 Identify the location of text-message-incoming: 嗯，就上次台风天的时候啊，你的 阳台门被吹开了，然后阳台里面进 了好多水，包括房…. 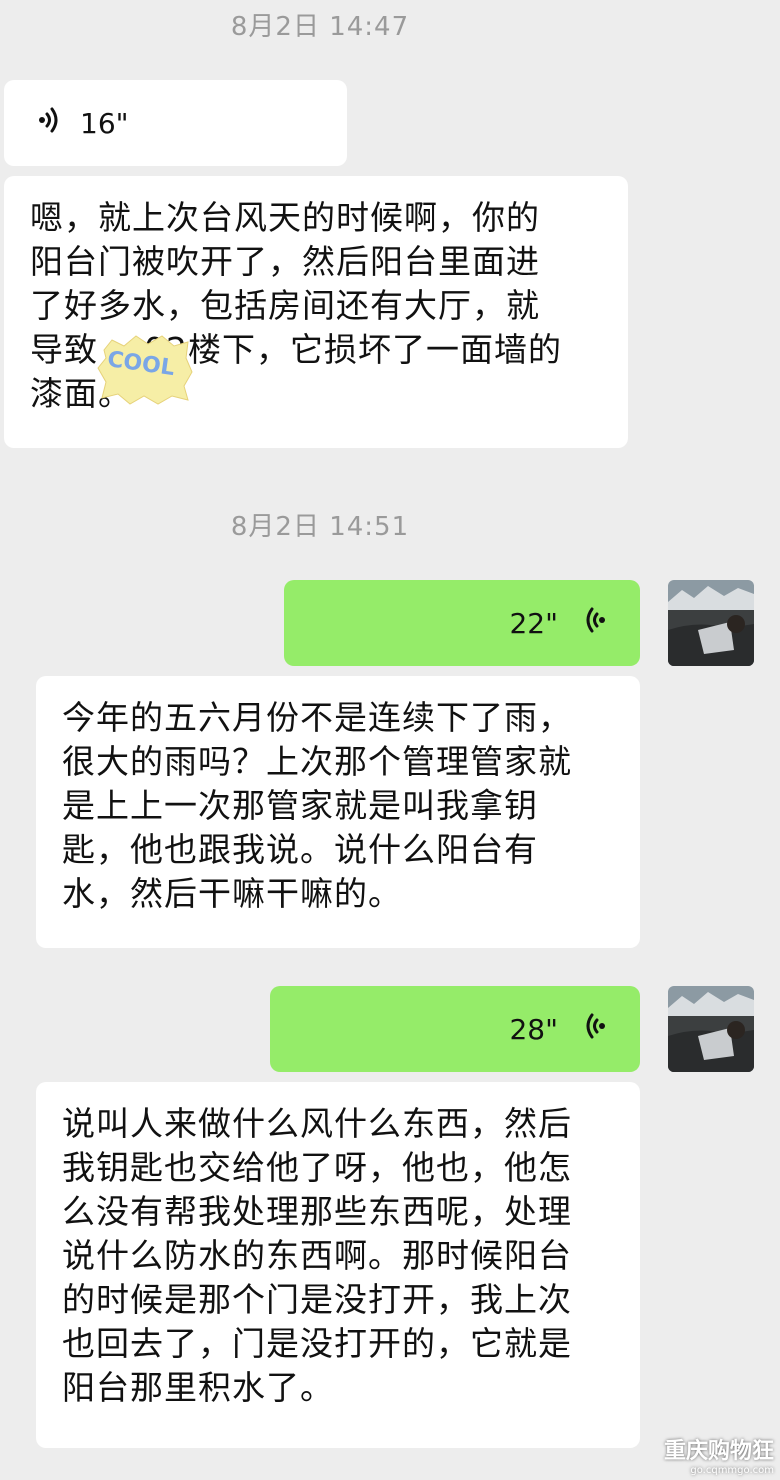
(316, 312).